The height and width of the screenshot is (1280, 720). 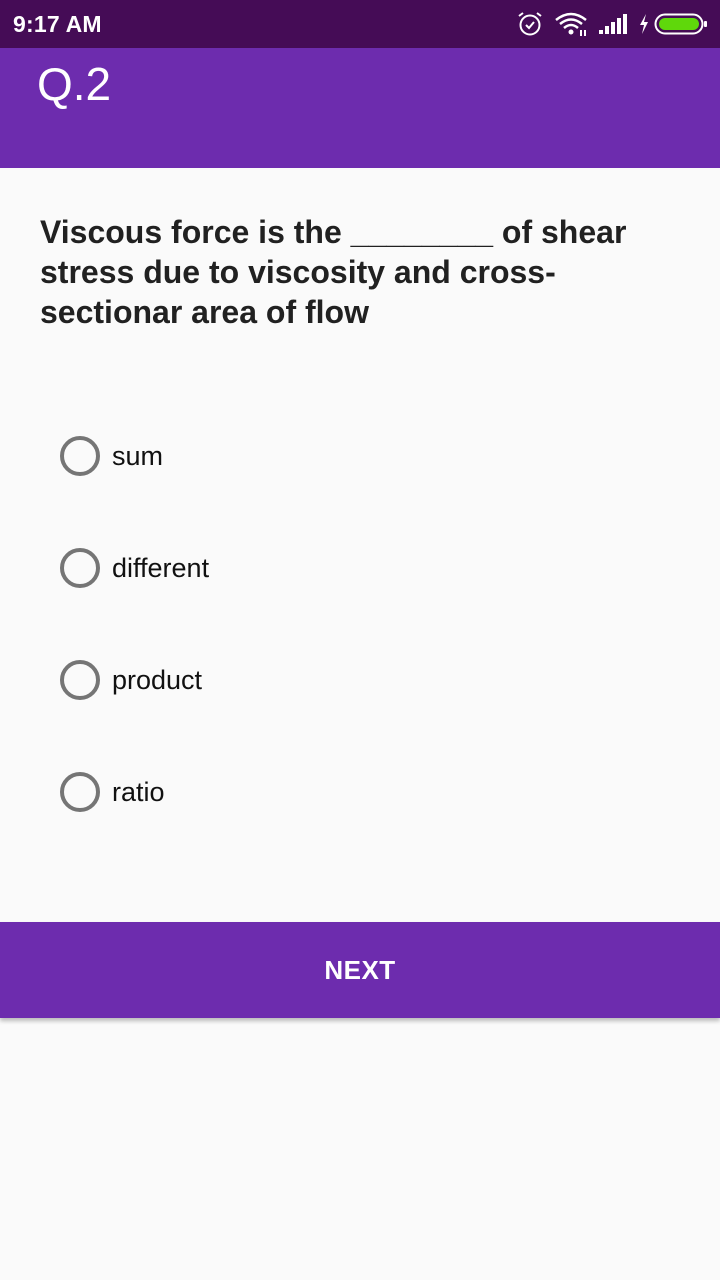 I want to click on signal-icon, so click(x=613, y=24).